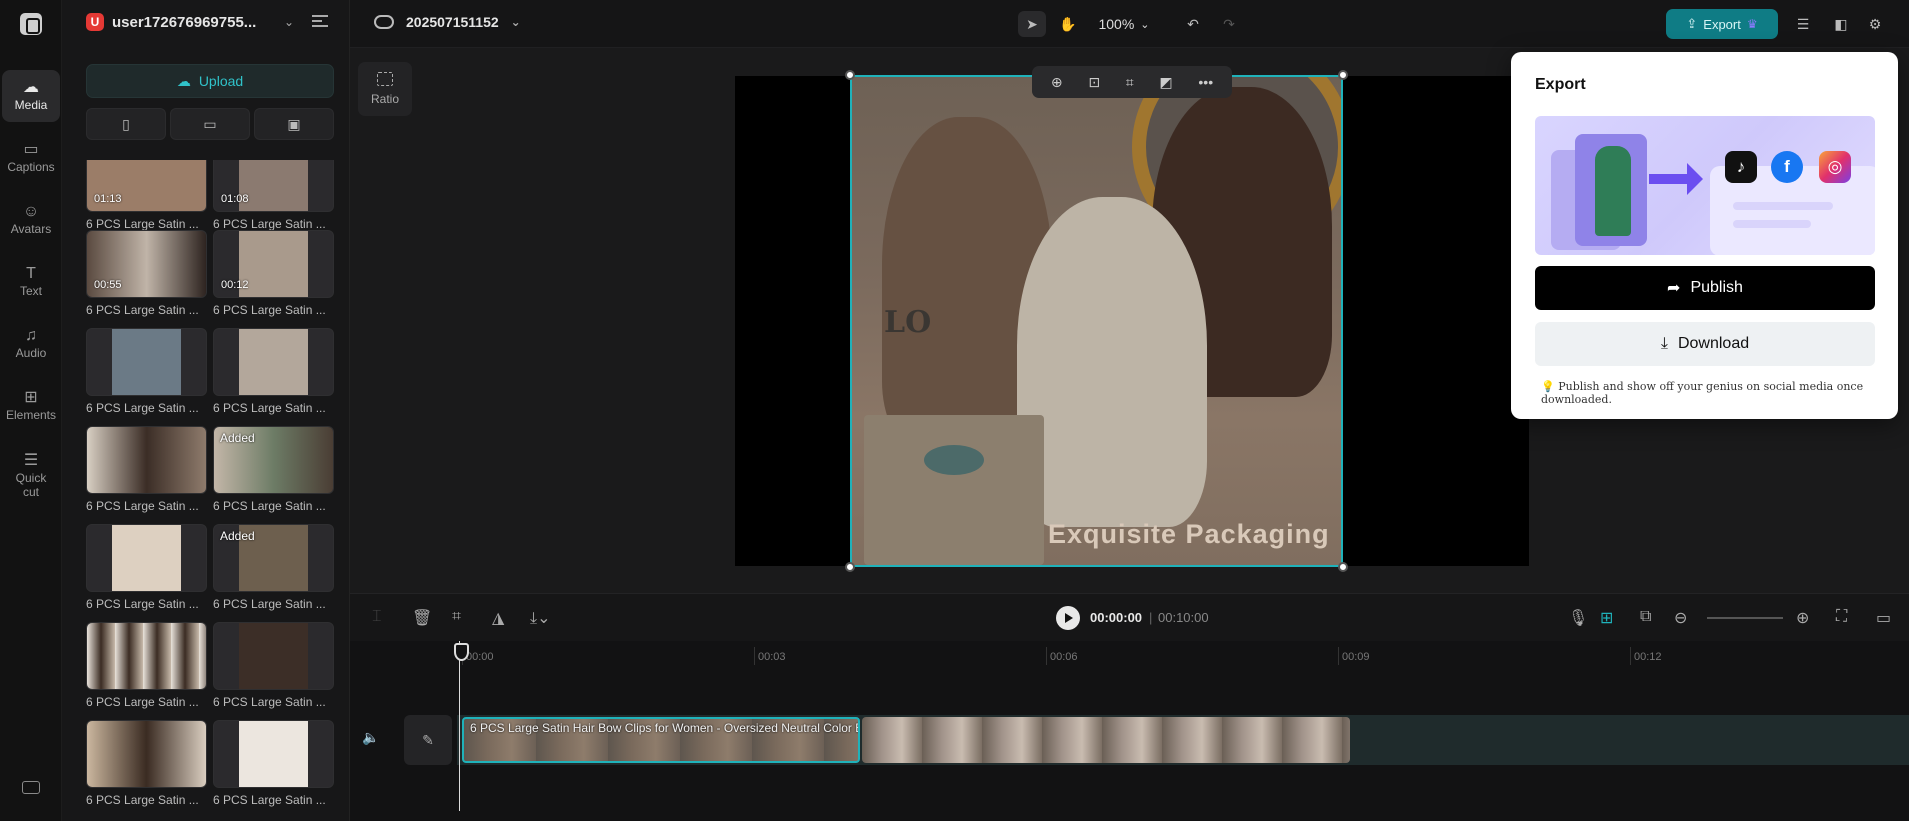 The height and width of the screenshot is (821, 1909). I want to click on redo-button: ↷, so click(1229, 24).